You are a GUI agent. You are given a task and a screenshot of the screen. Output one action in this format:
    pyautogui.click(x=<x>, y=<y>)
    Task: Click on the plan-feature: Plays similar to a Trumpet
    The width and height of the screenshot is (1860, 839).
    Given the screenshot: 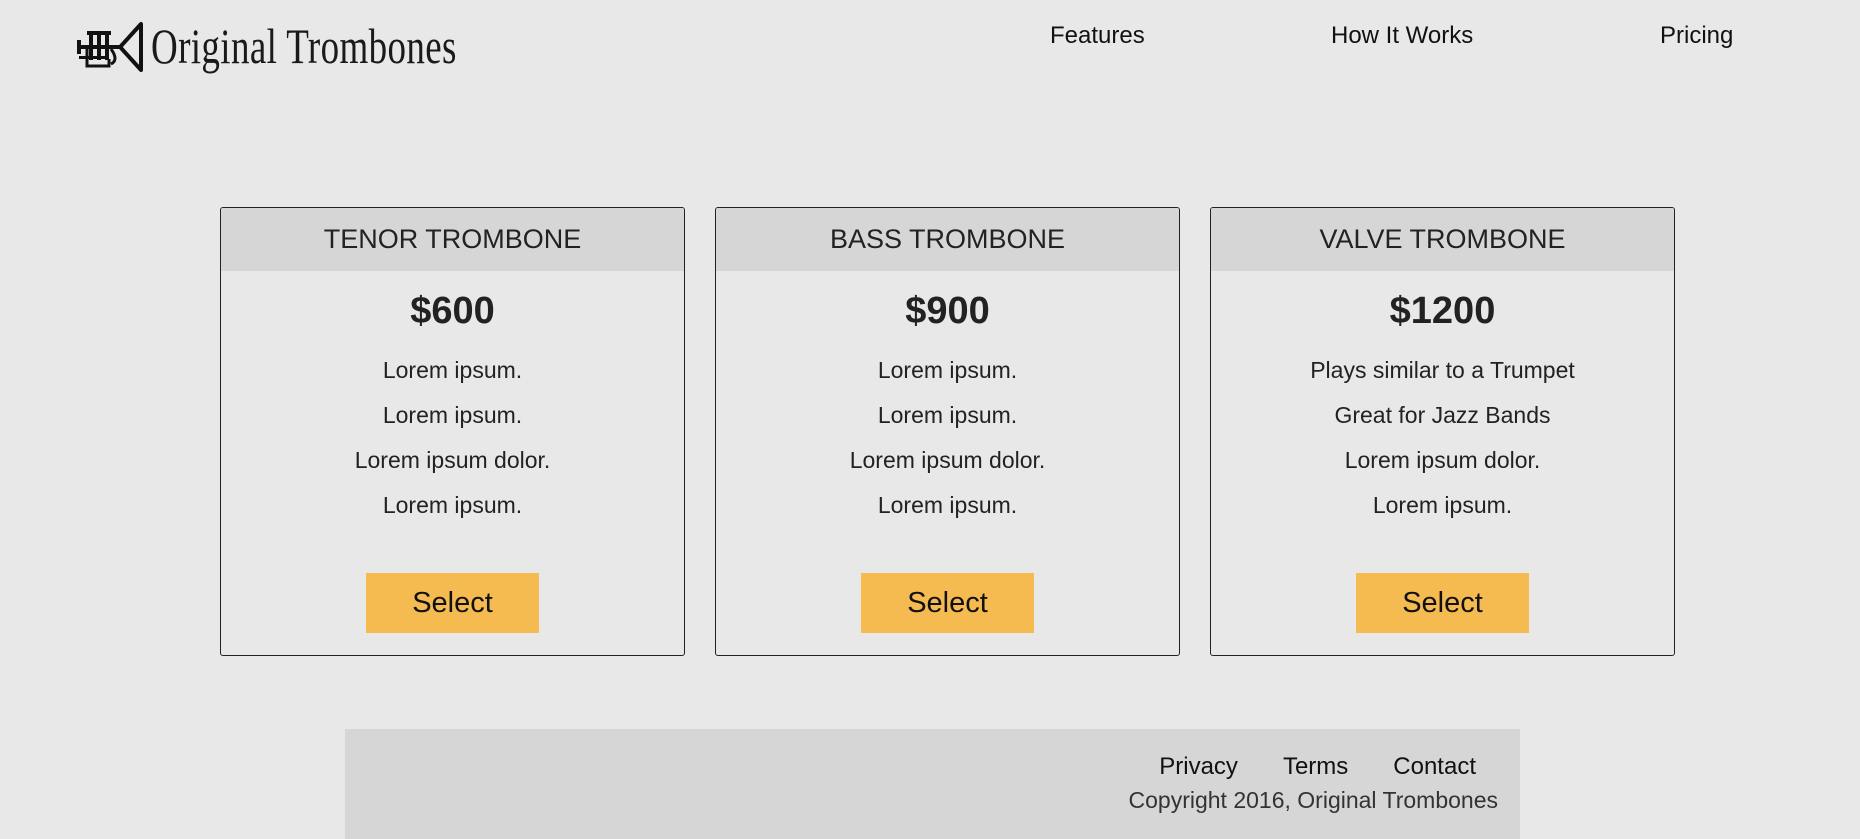 What is the action you would take?
    pyautogui.click(x=1442, y=370)
    